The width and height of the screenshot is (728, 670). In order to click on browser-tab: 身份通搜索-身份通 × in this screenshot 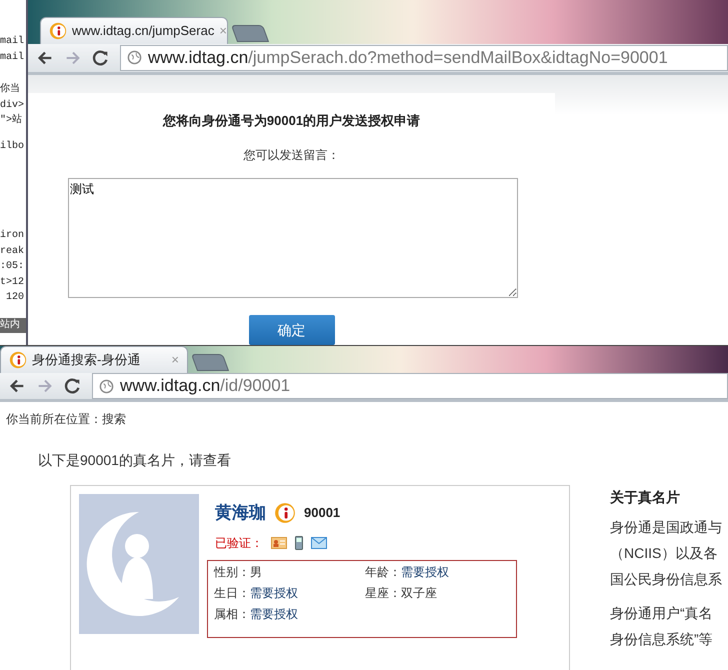, I will do `click(94, 359)`.